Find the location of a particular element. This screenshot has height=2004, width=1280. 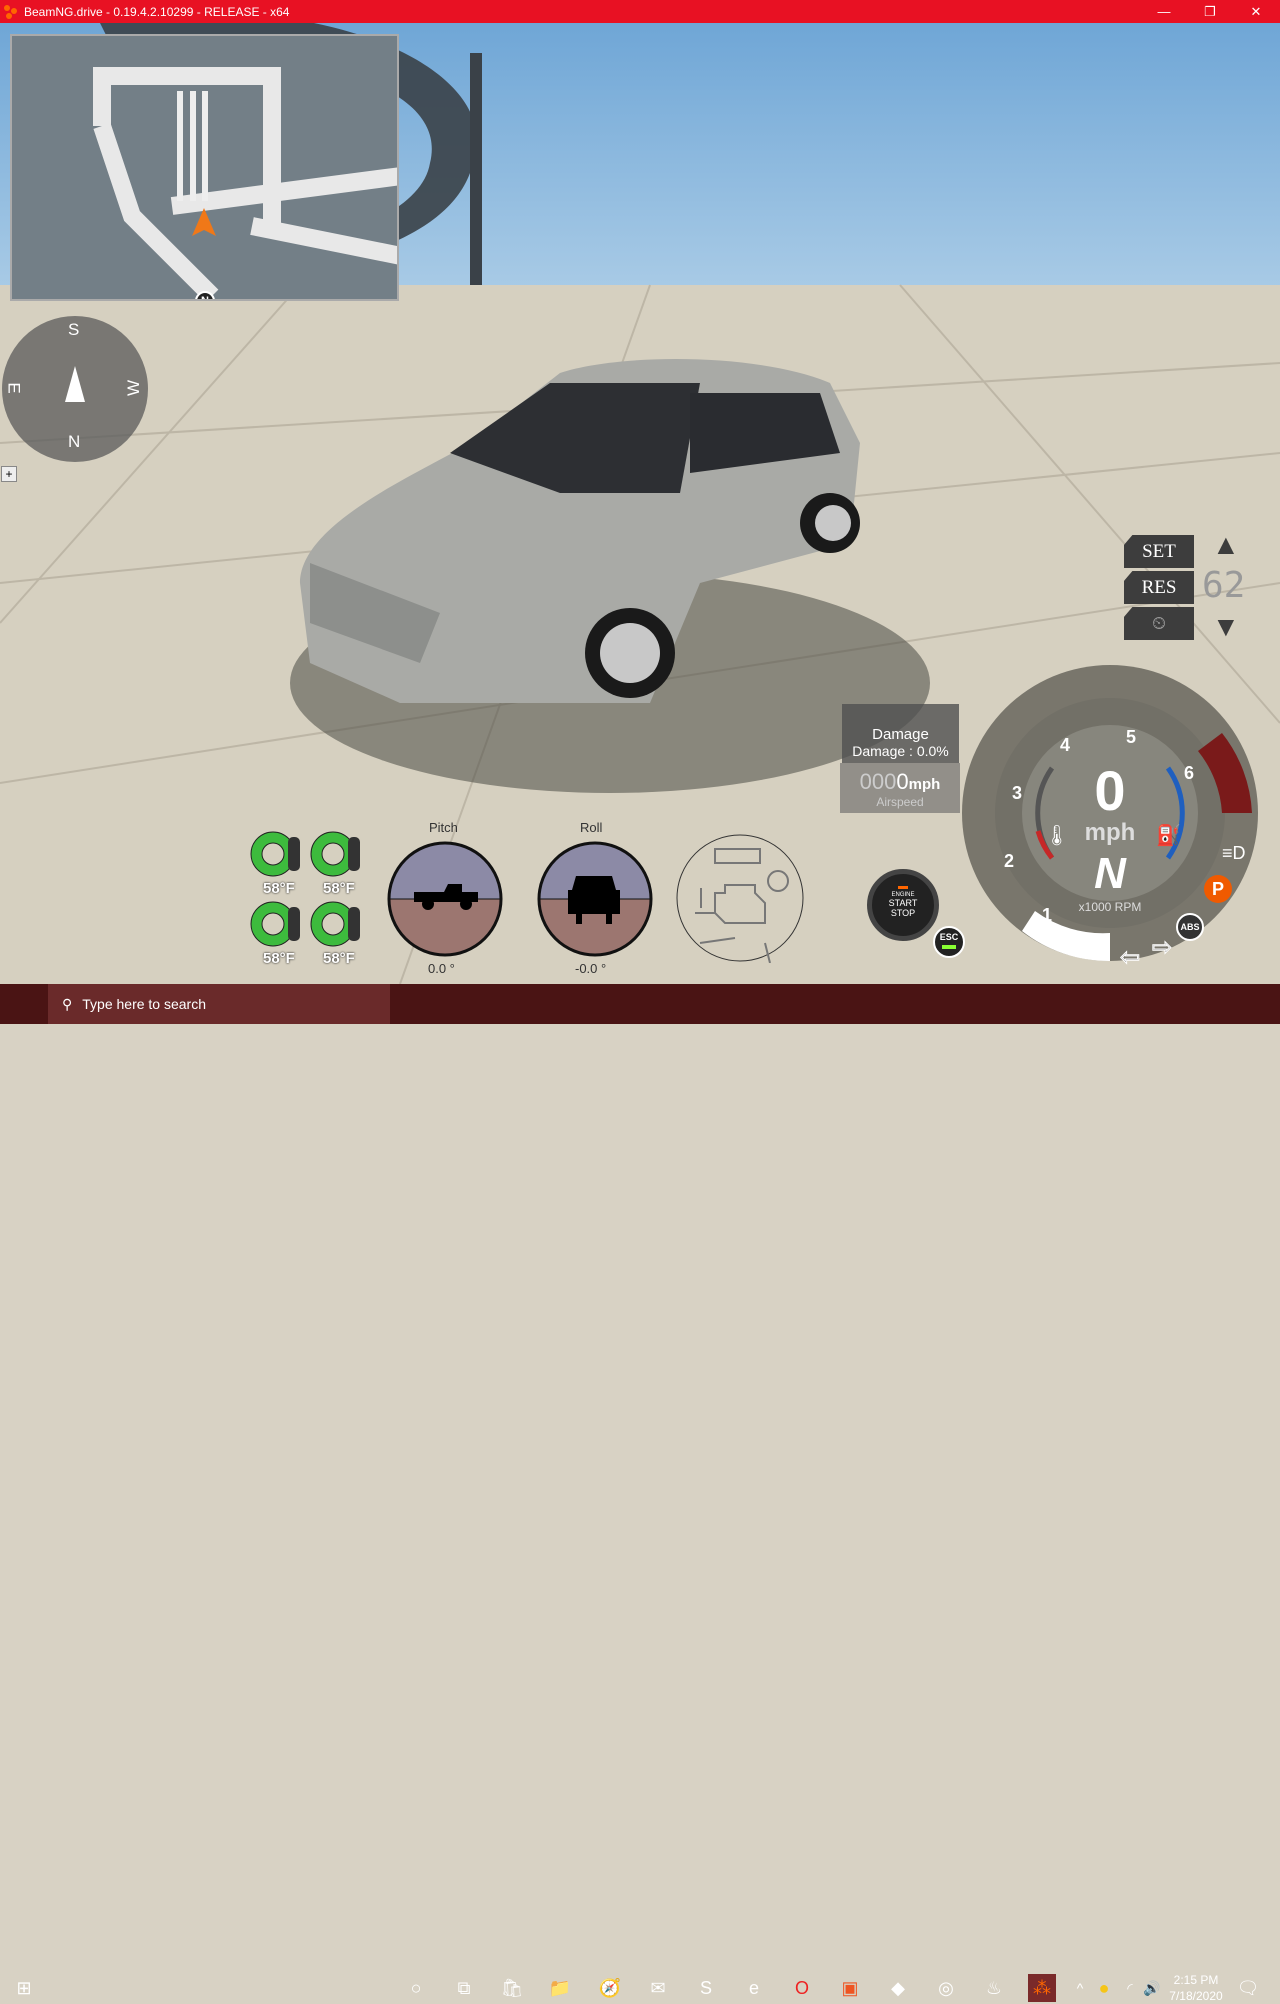

start-label: START is located at coordinates (903, 903).